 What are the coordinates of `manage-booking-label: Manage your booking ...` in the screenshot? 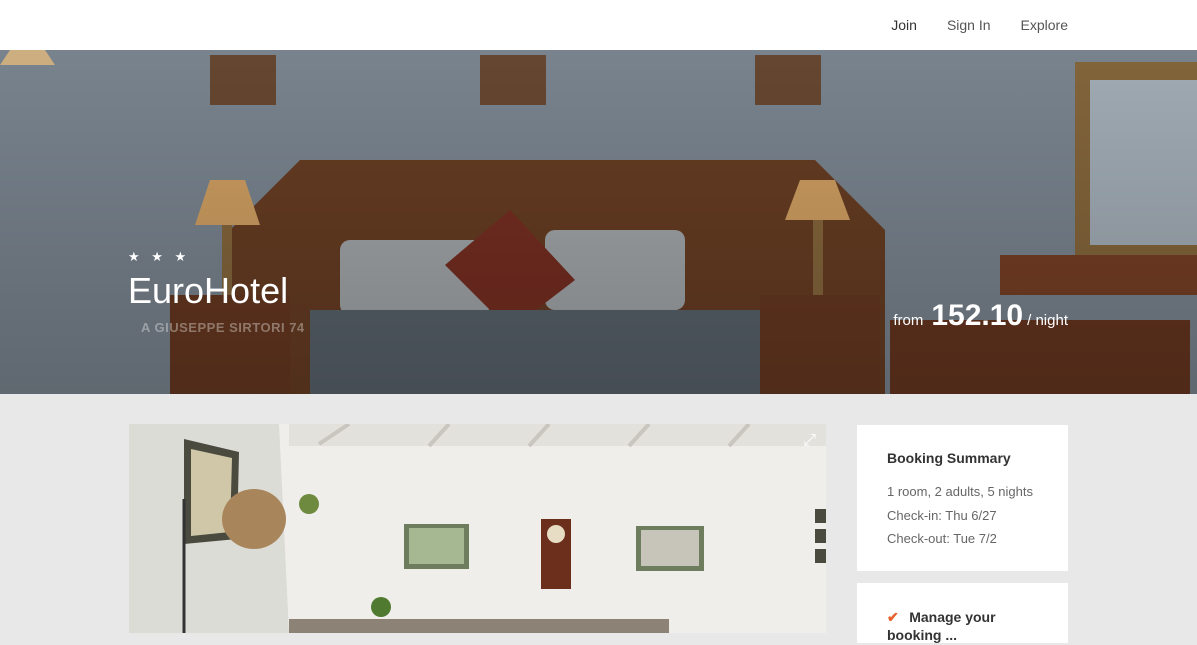 It's located at (941, 626).